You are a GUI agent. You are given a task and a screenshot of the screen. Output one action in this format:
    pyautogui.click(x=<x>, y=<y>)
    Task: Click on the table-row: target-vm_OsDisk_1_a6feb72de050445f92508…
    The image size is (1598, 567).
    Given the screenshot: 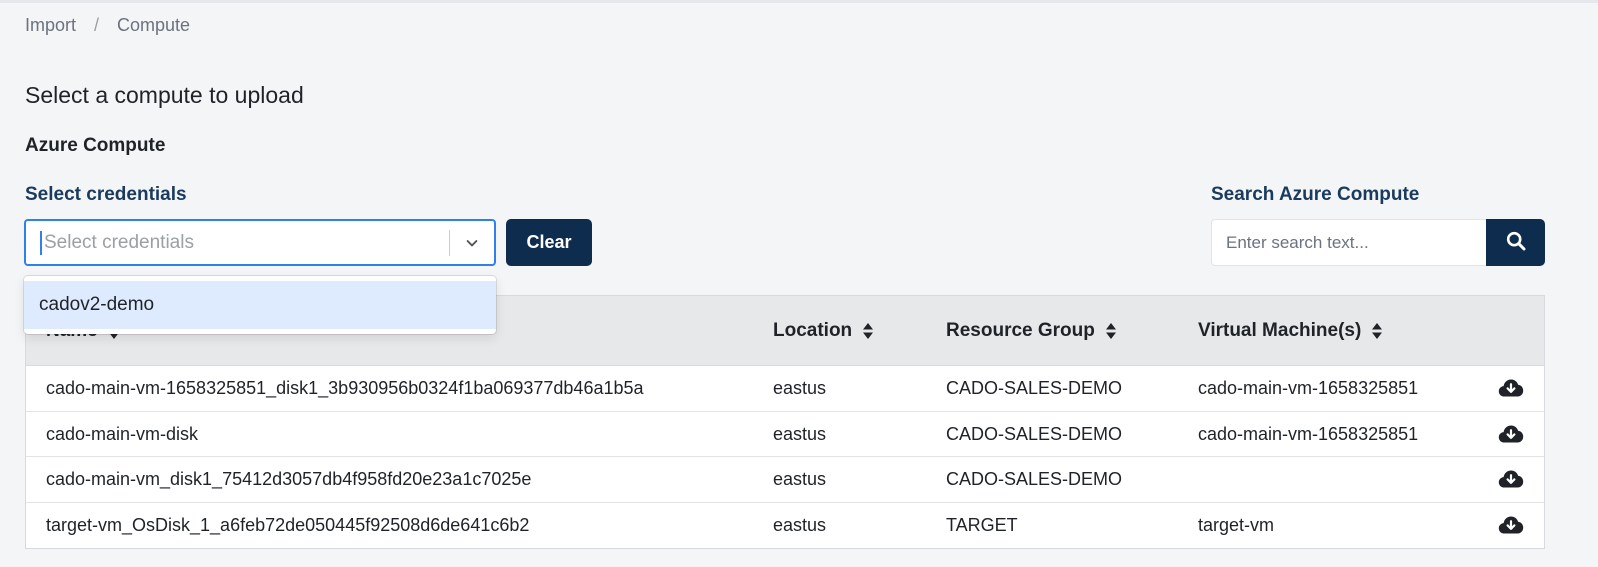 What is the action you would take?
    pyautogui.click(x=785, y=526)
    